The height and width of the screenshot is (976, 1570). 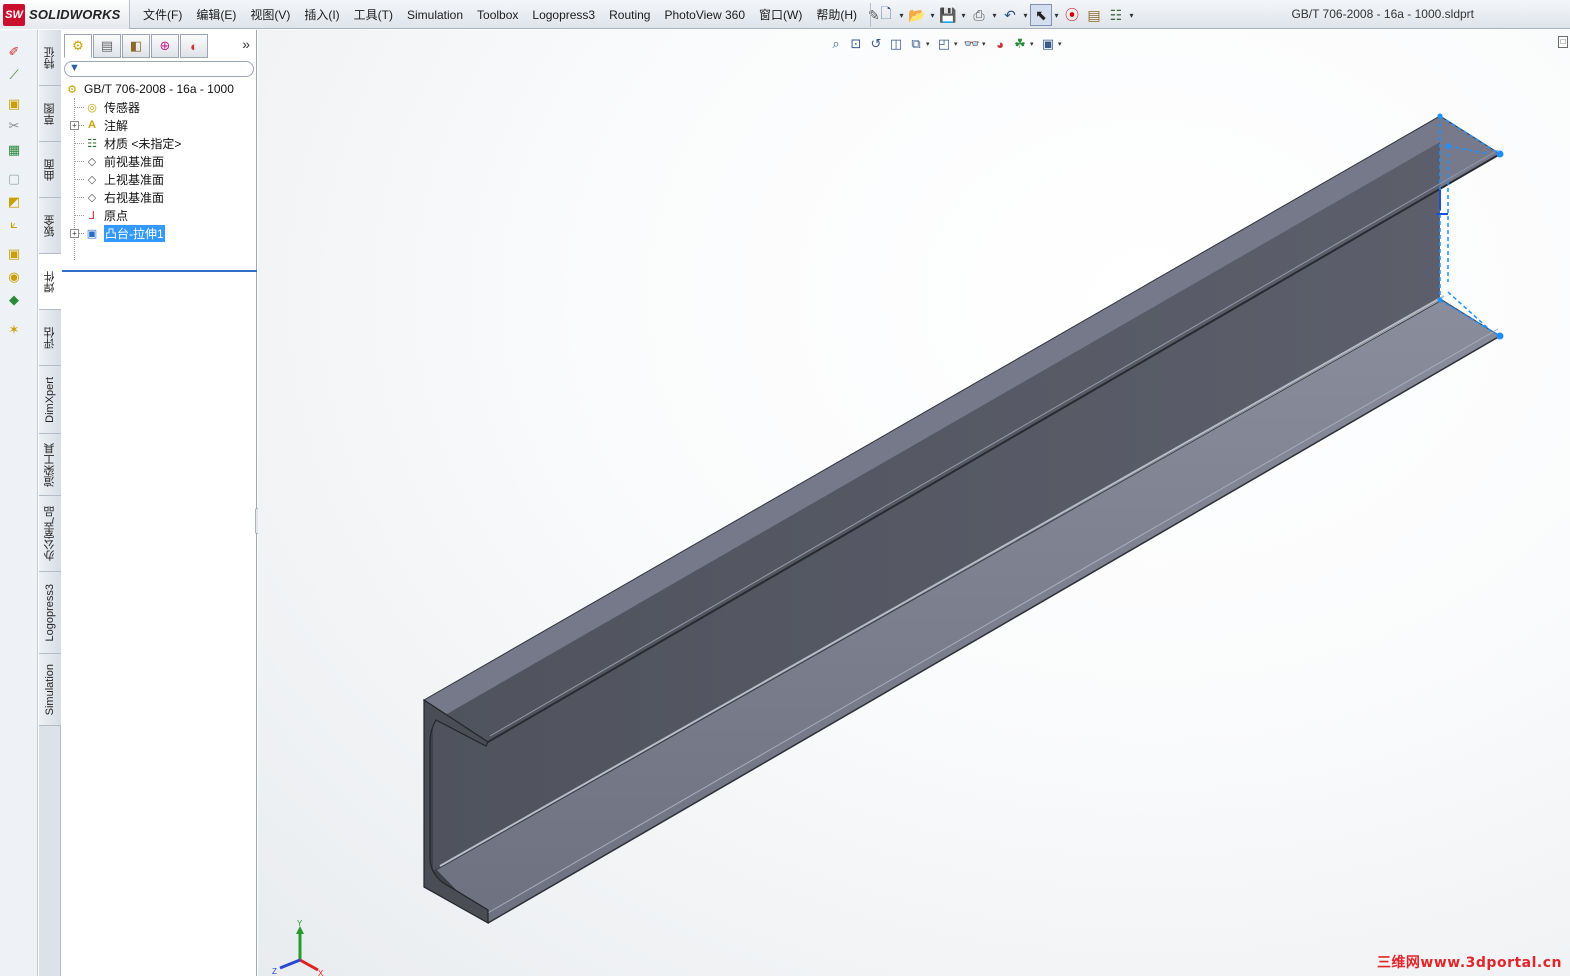 What do you see at coordinates (1020, 44) in the screenshot?
I see `apply-scene-icon: ☘` at bounding box center [1020, 44].